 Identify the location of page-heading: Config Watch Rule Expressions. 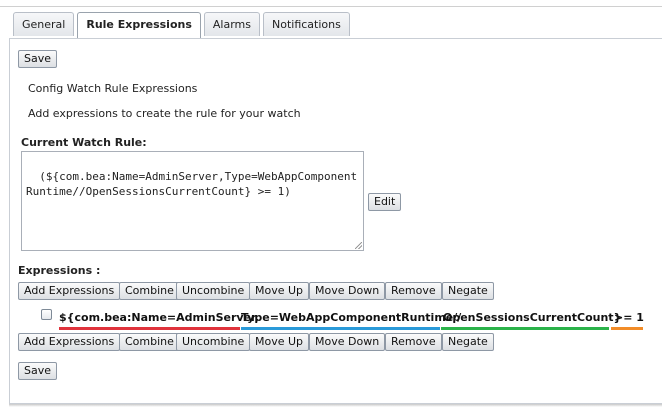
(113, 88).